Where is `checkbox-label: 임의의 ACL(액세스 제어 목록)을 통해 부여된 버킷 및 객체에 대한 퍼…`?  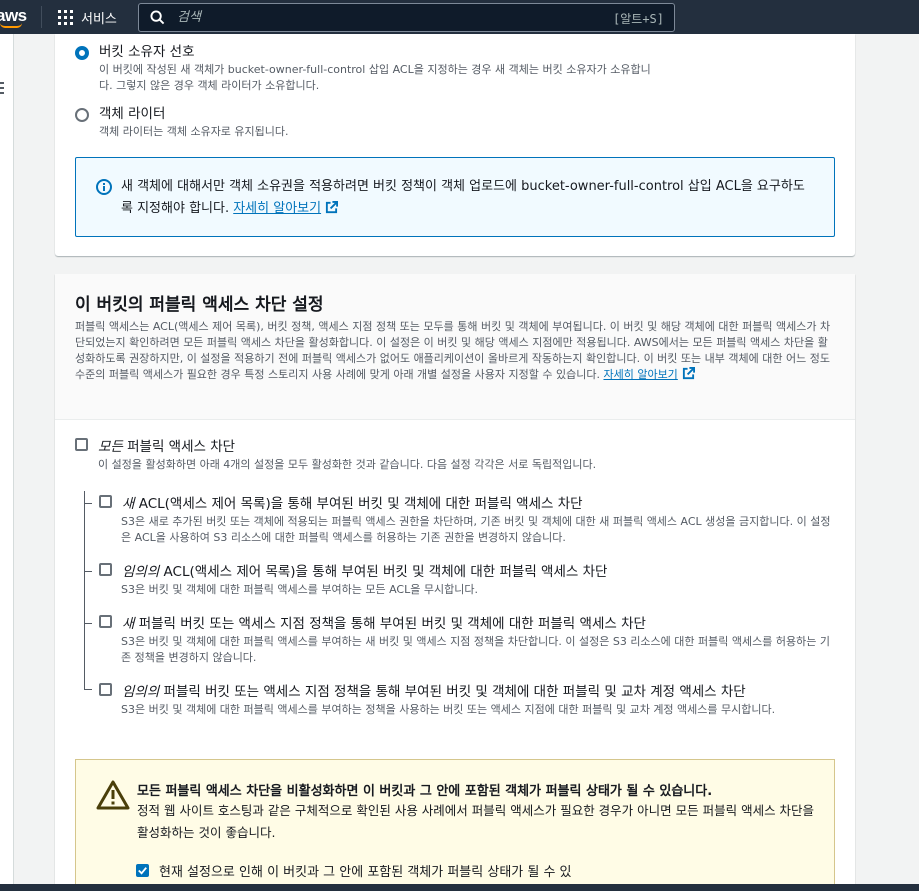
checkbox-label: 임의의 ACL(액세스 제어 목록)을 통해 부여된 버킷 및 객체에 대한 퍼… is located at coordinates (364, 572).